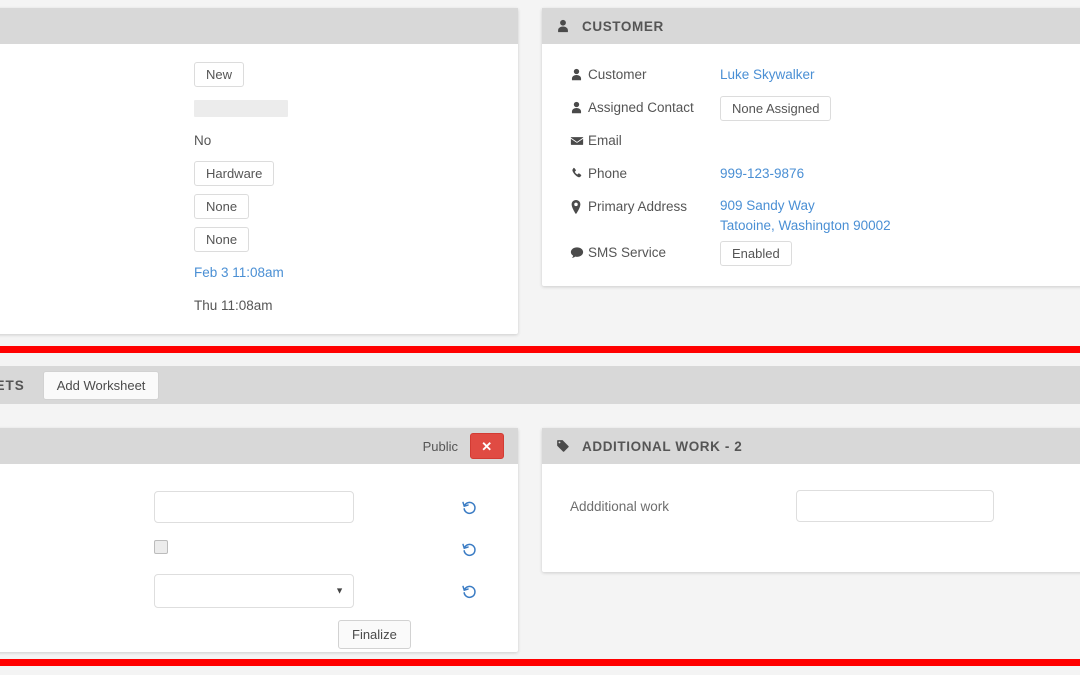  I want to click on info-row-value: Feb 3 11:08am, so click(239, 272).